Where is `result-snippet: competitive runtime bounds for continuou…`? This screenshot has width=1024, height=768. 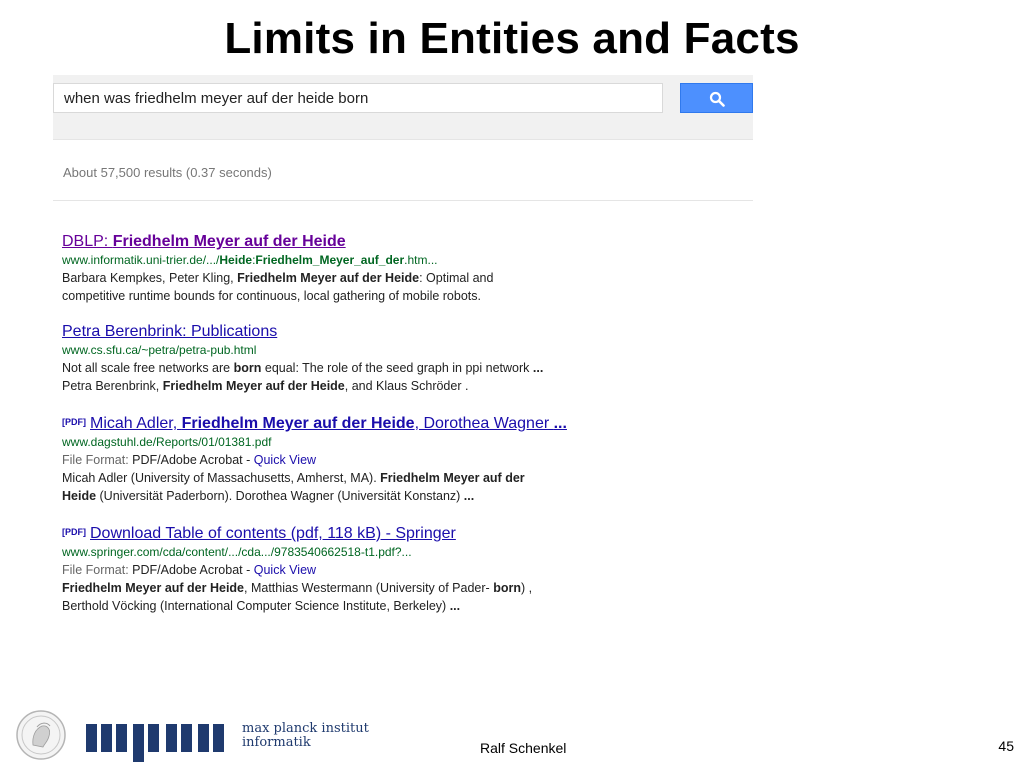 result-snippet: competitive runtime bounds for continuou… is located at coordinates (271, 296).